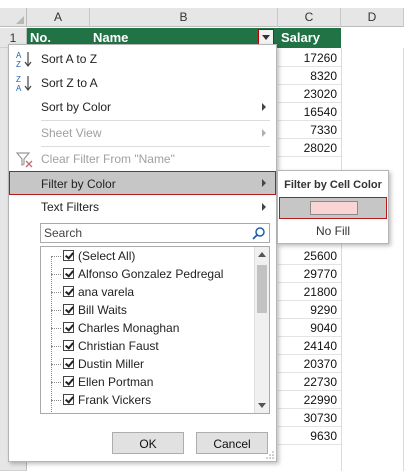  I want to click on search-icon, so click(259, 233).